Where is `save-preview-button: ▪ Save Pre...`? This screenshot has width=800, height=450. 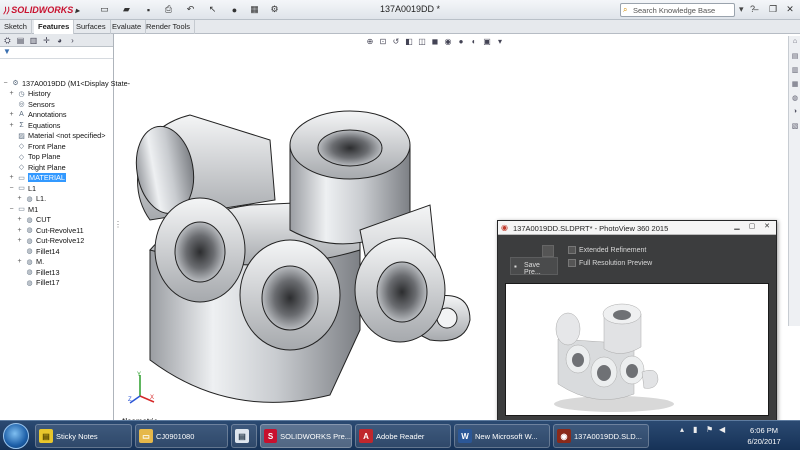 save-preview-button: ▪ Save Pre... is located at coordinates (534, 266).